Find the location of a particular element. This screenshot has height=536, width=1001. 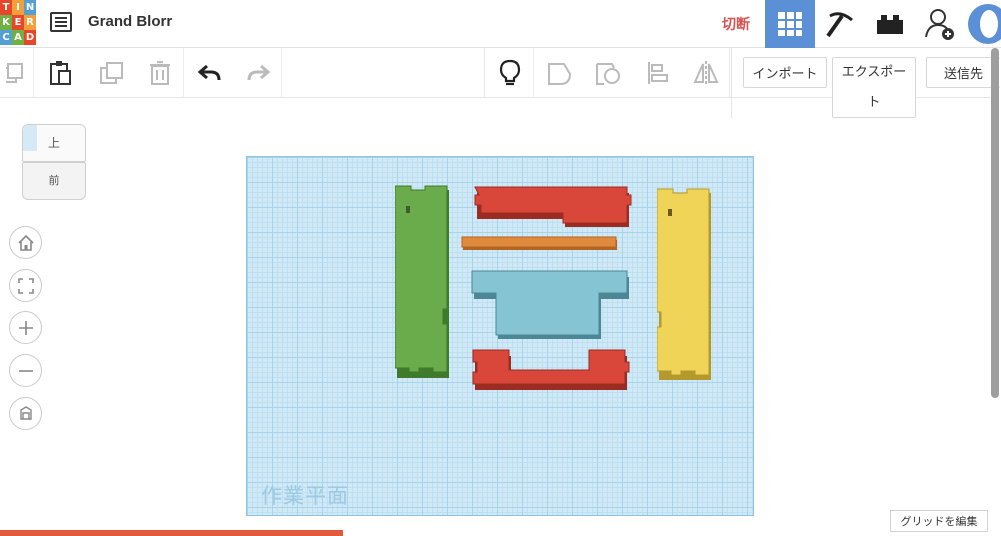

grid-view-button is located at coordinates (790, 24).